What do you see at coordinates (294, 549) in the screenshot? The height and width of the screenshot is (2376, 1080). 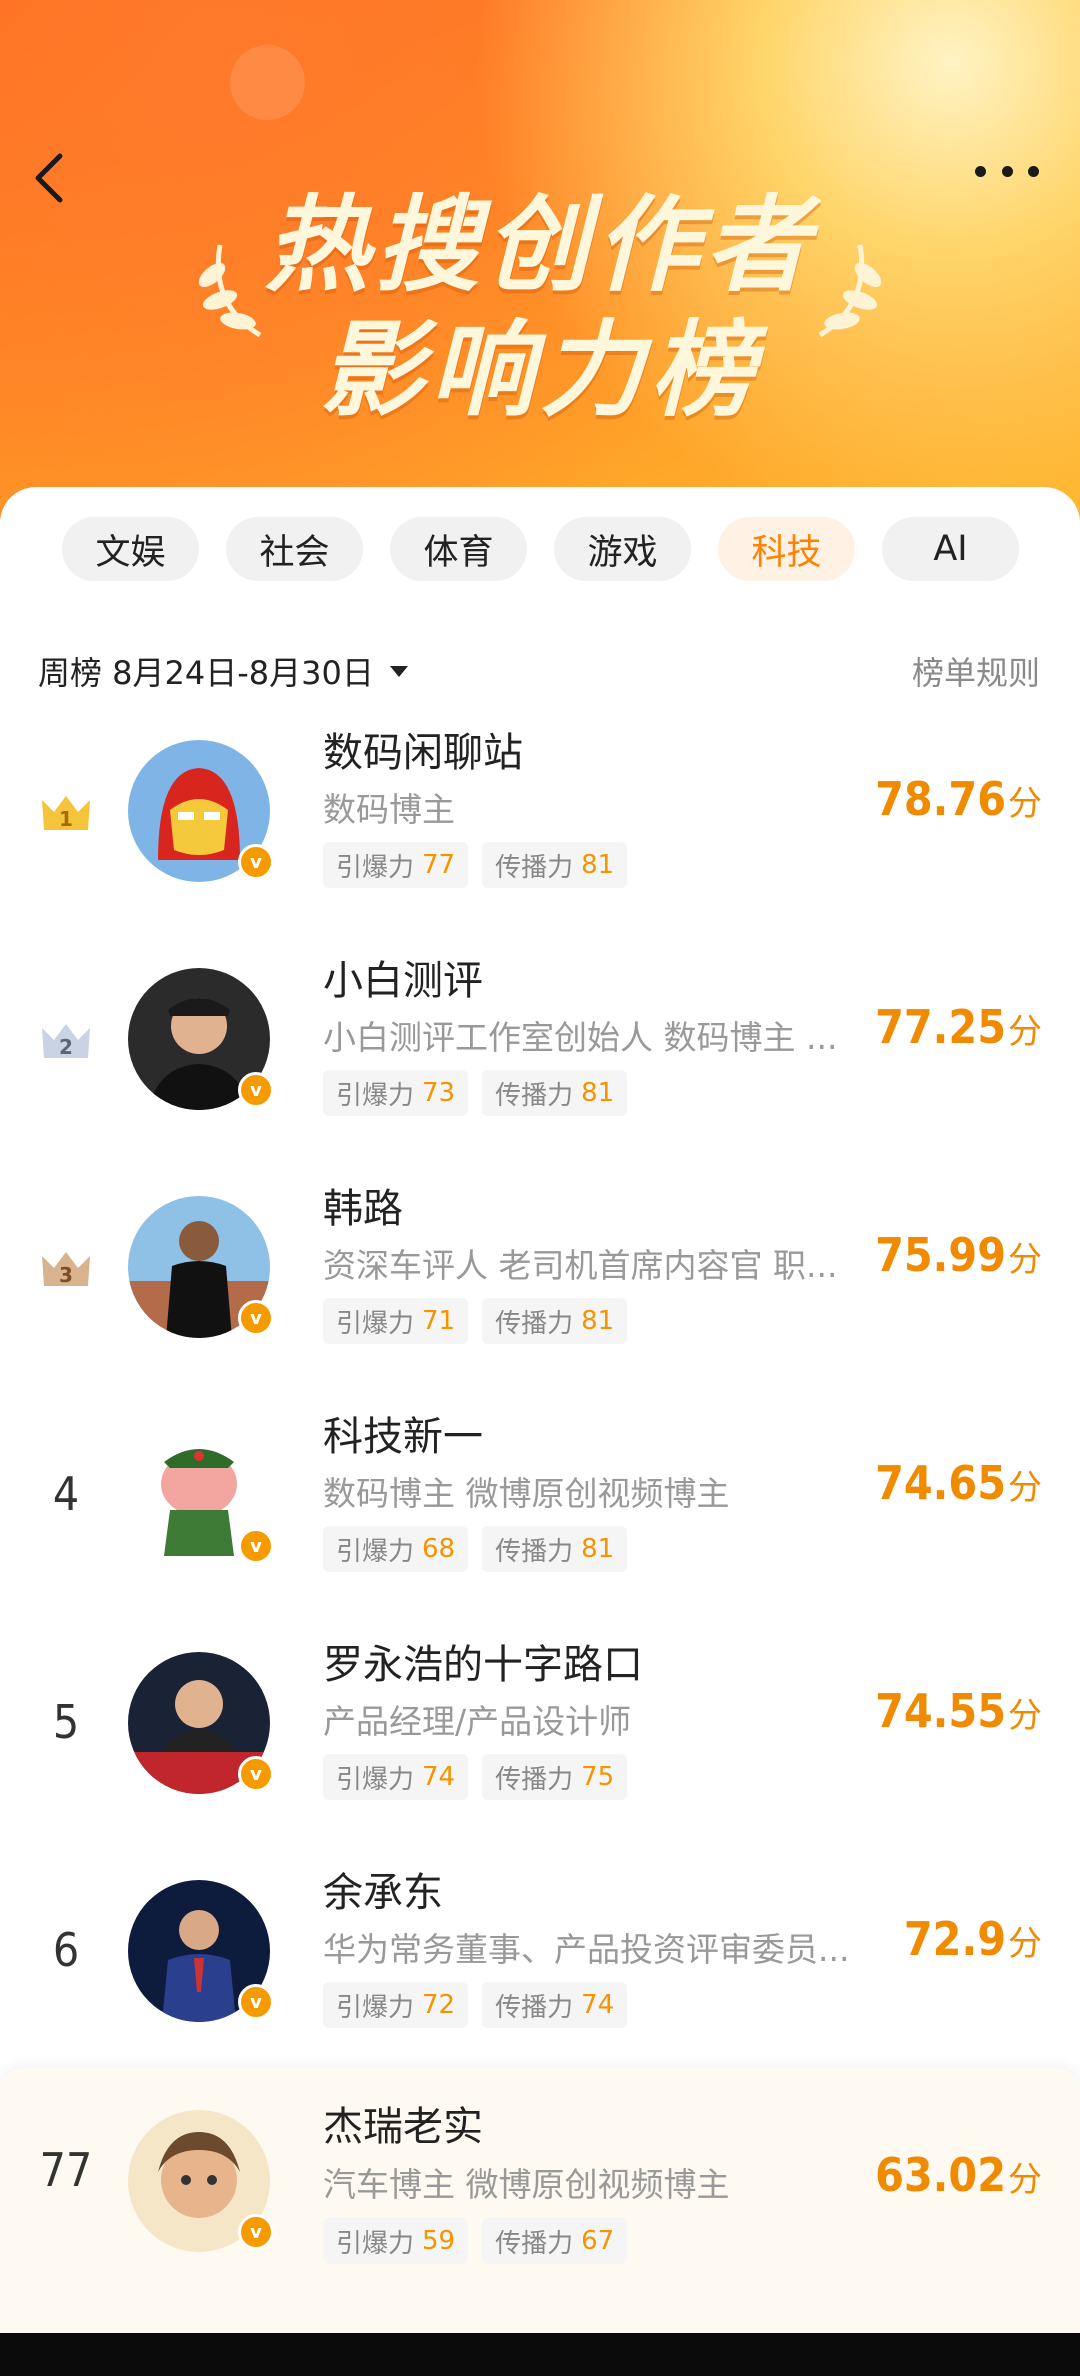 I see `tab-society: 社会` at bounding box center [294, 549].